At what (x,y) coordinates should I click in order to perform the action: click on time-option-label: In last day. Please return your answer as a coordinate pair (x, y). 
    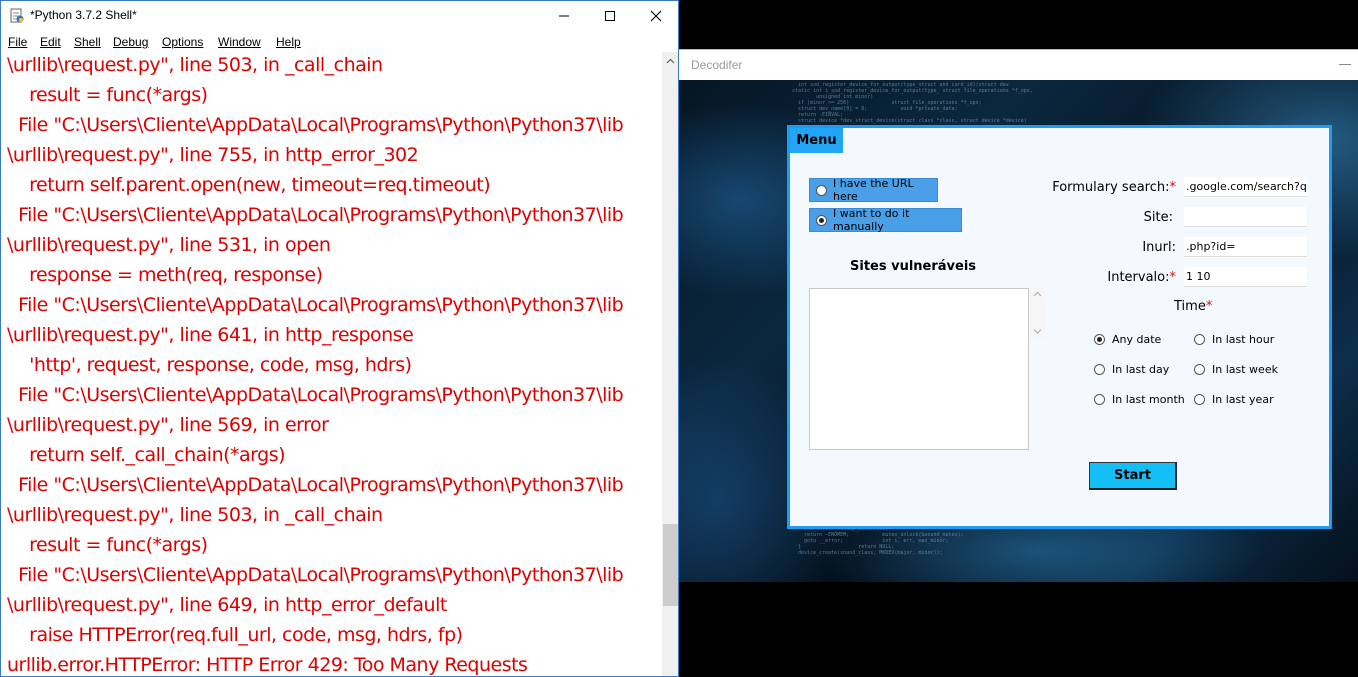
    Looking at the image, I should click on (1141, 369).